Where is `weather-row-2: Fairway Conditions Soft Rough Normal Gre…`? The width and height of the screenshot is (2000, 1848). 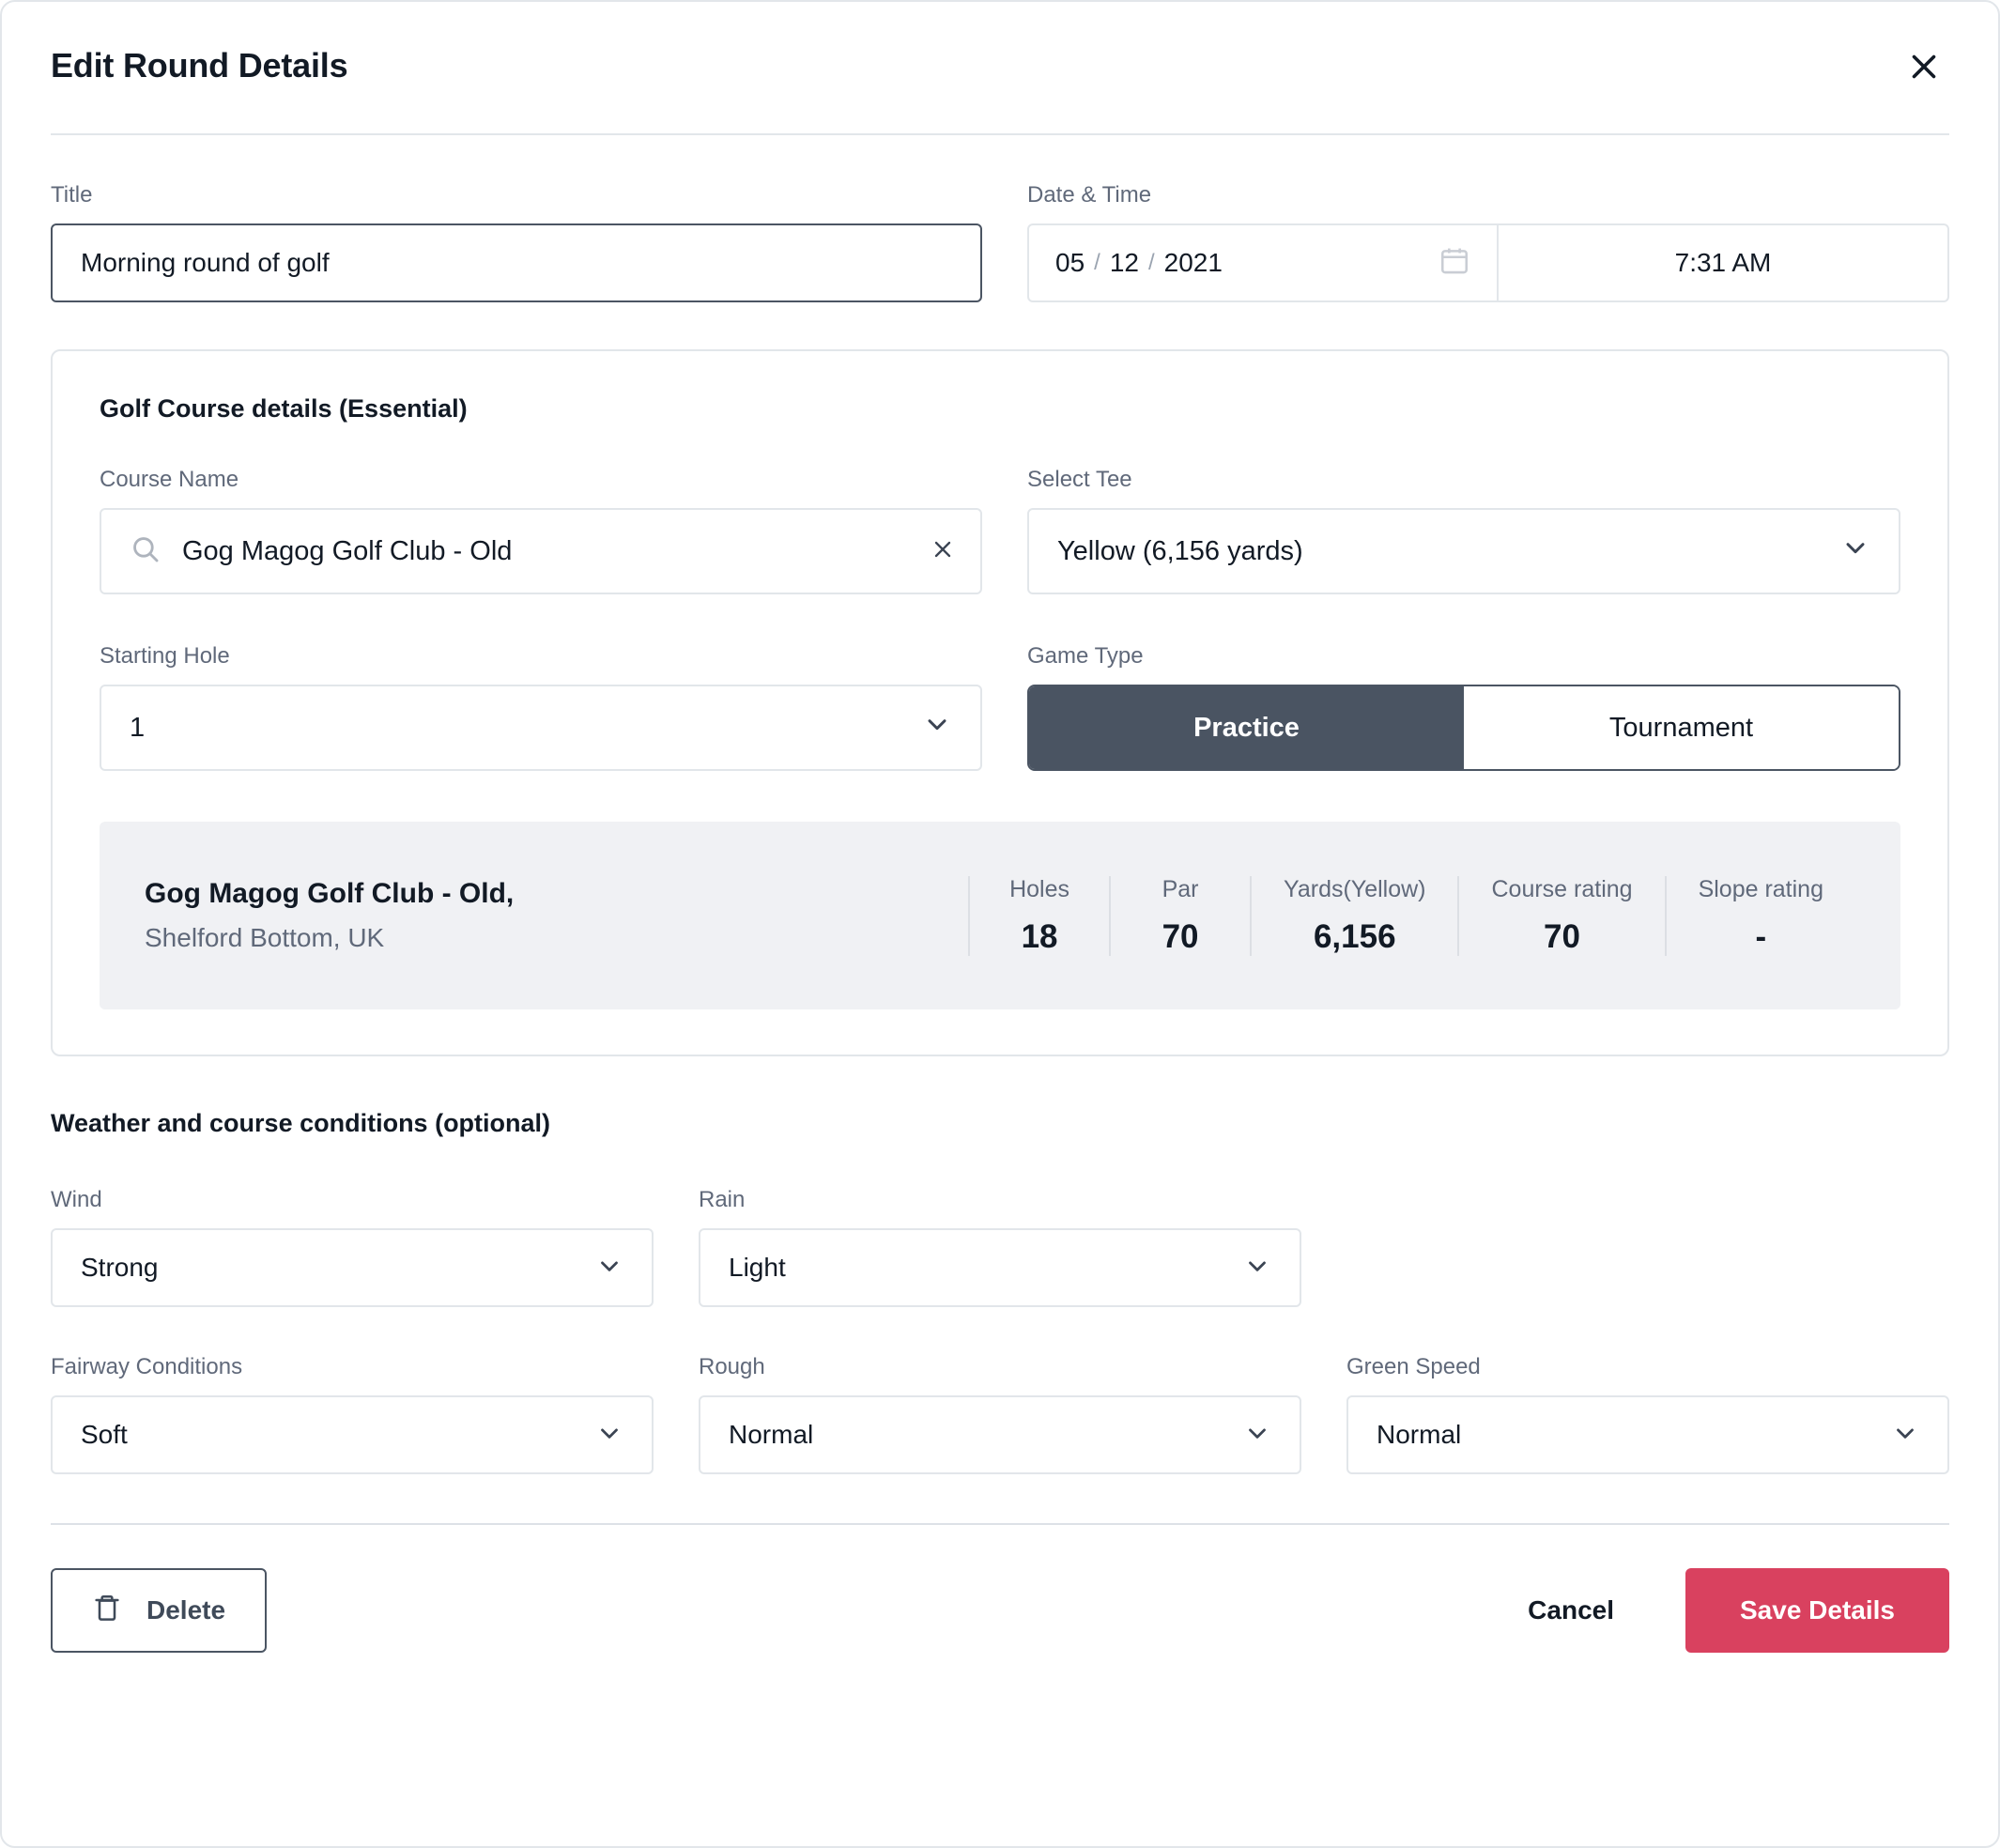 weather-row-2: Fairway Conditions Soft Rough Normal Gre… is located at coordinates (1000, 1415).